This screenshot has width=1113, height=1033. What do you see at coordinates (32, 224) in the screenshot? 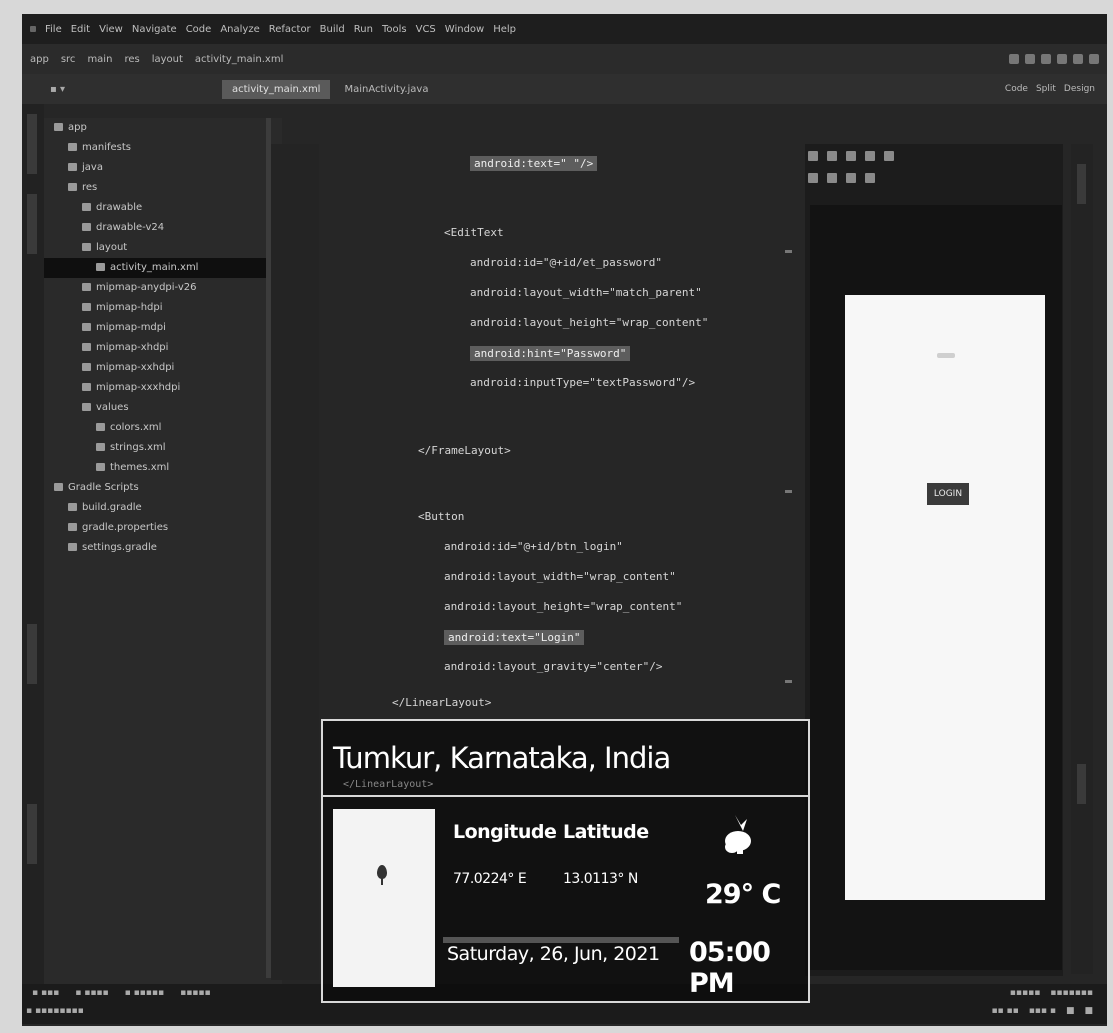
I see `resource-manager-tab` at bounding box center [32, 224].